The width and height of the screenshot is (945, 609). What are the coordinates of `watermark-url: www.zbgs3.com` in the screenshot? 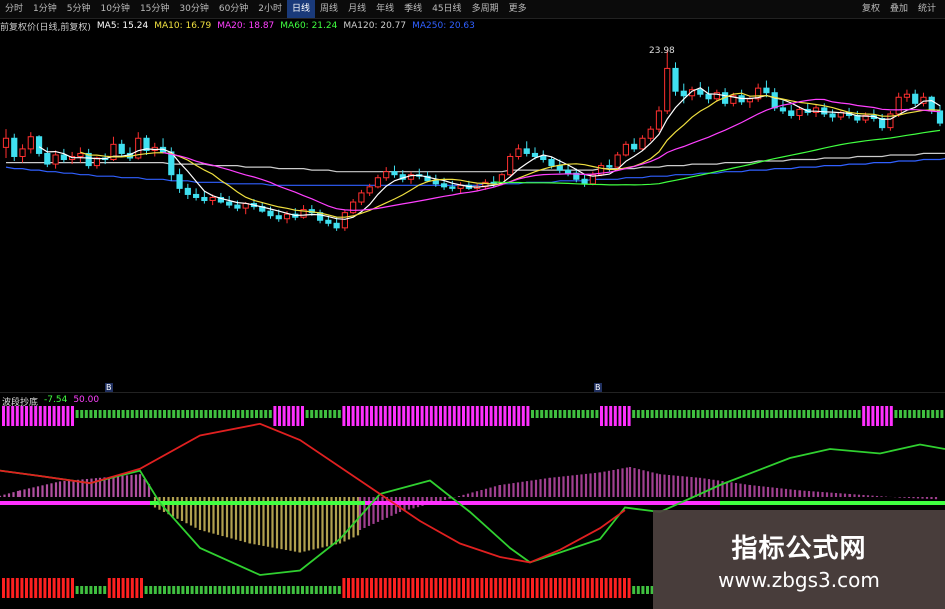 It's located at (799, 580).